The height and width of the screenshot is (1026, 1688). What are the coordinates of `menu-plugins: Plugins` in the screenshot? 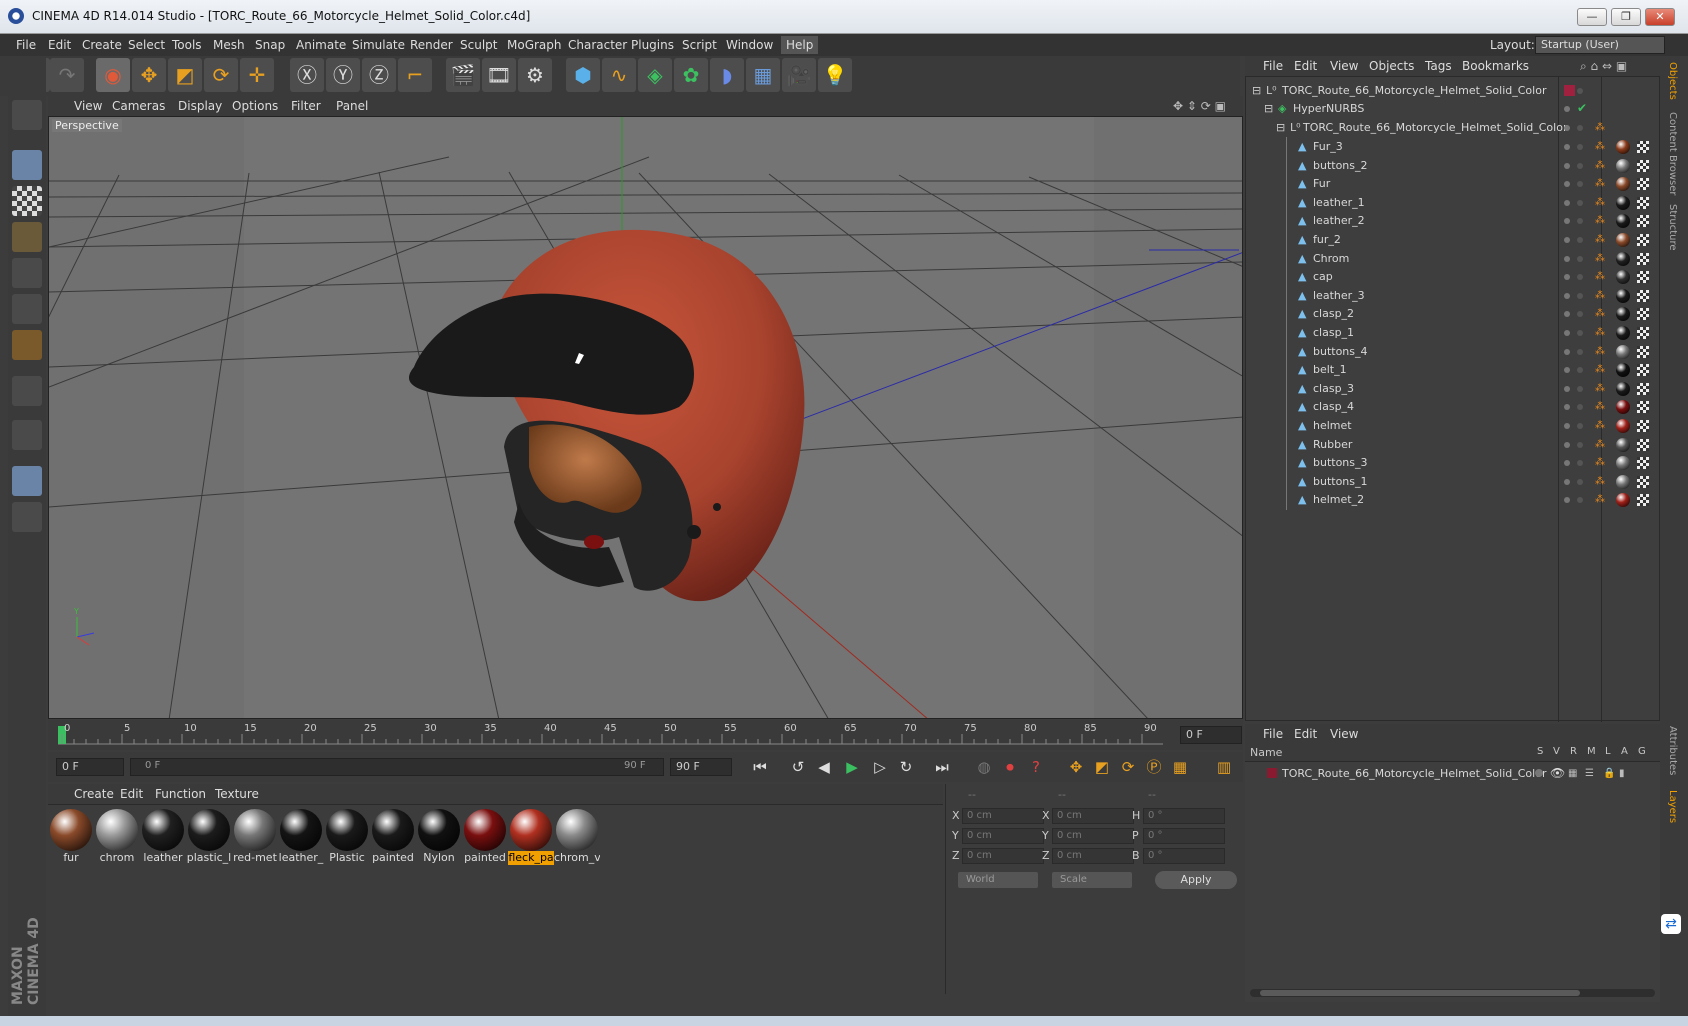 It's located at (652, 45).